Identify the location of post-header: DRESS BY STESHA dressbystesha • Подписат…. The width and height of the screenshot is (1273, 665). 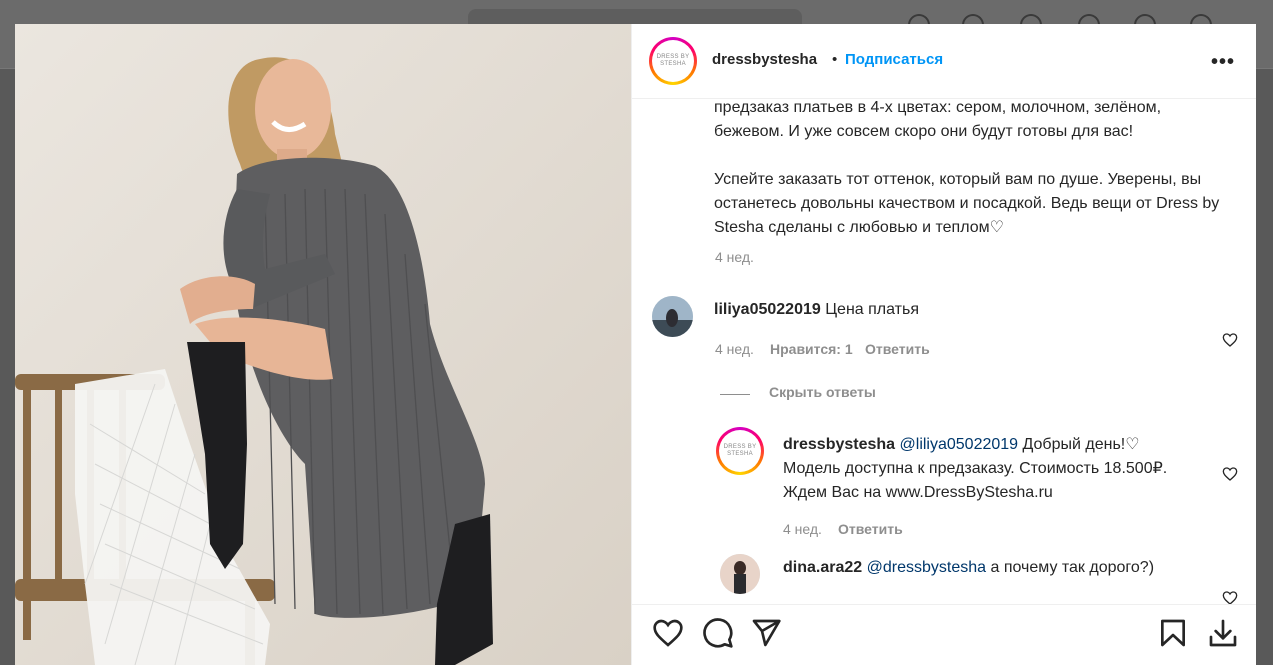
(944, 61).